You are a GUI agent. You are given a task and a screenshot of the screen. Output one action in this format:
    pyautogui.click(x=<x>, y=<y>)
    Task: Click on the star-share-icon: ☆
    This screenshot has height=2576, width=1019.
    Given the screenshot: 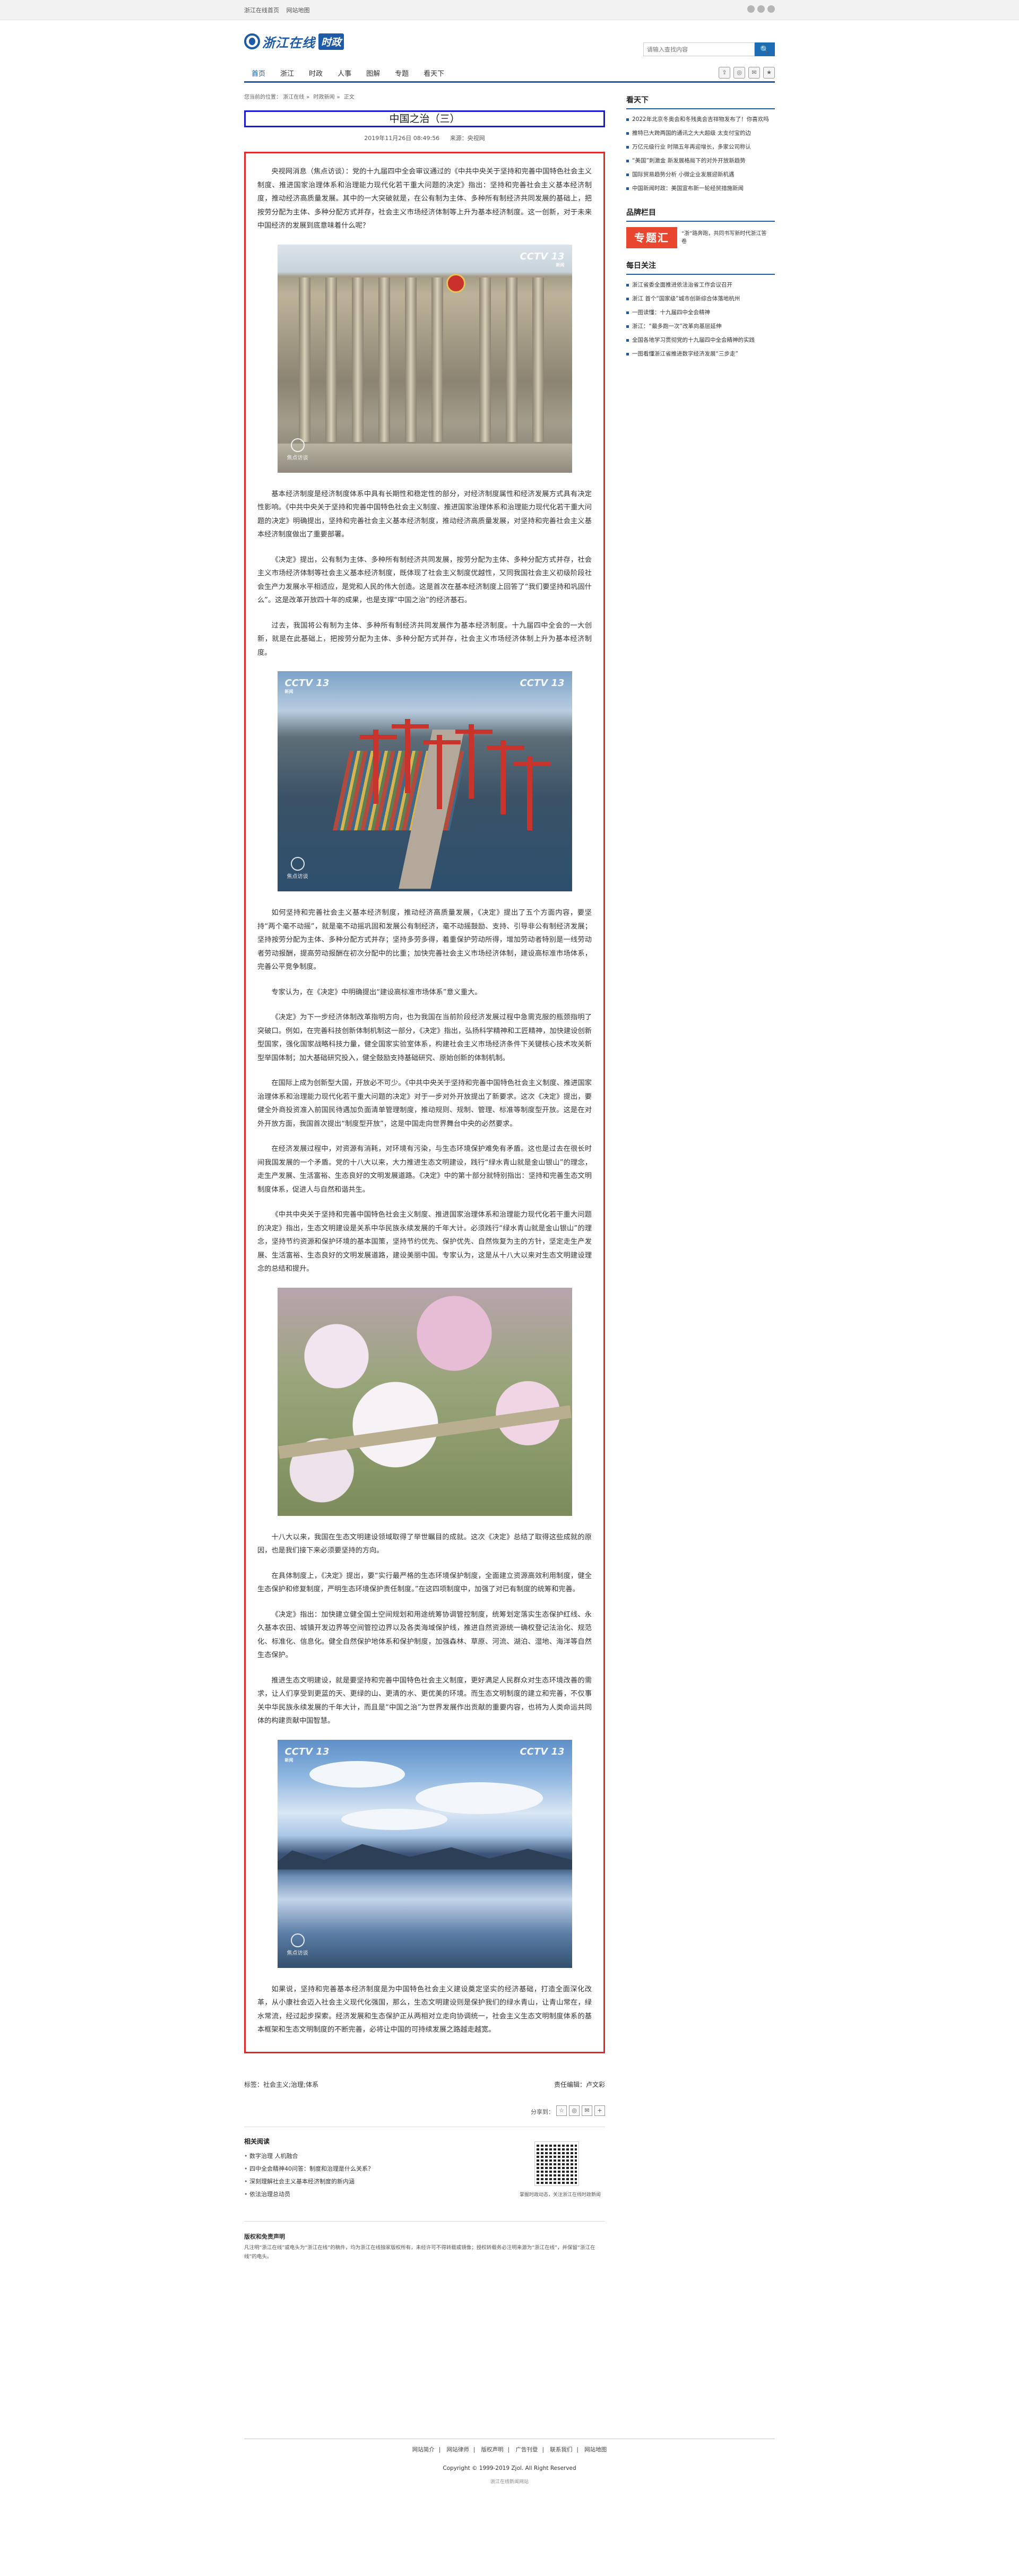 What is the action you would take?
    pyautogui.click(x=561, y=2110)
    